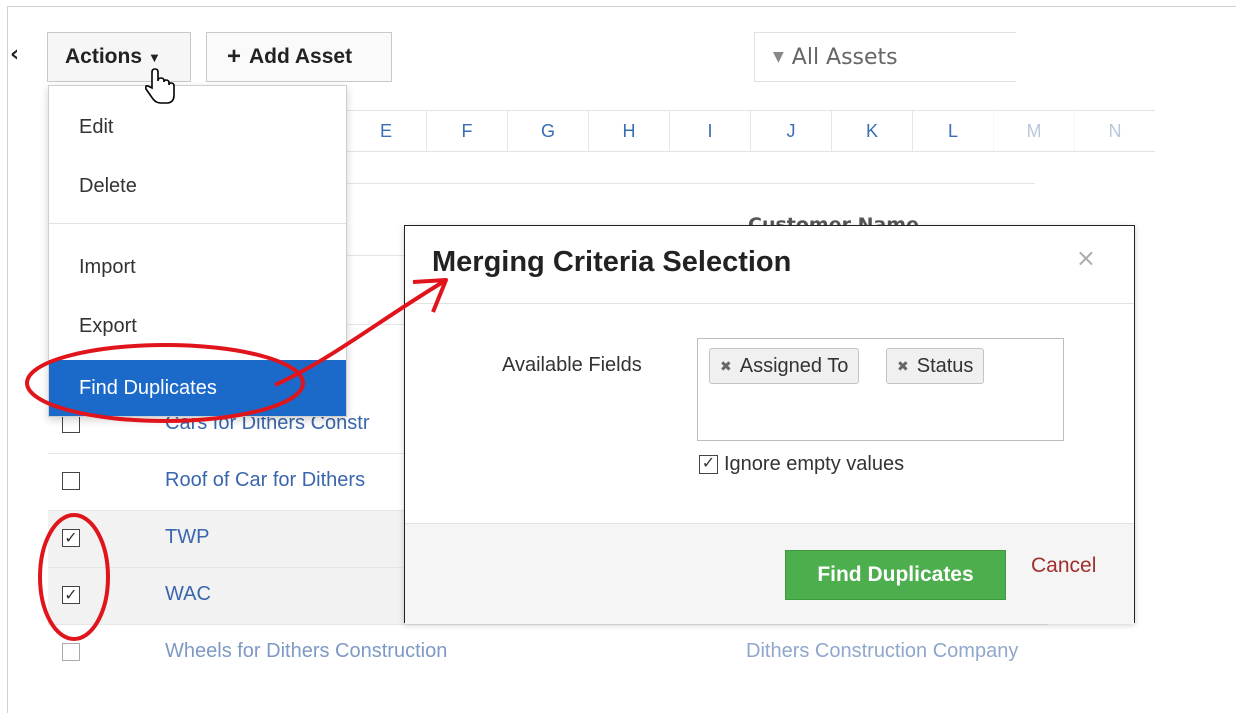  What do you see at coordinates (154, 57) in the screenshot?
I see `caret-down-icon: ▼` at bounding box center [154, 57].